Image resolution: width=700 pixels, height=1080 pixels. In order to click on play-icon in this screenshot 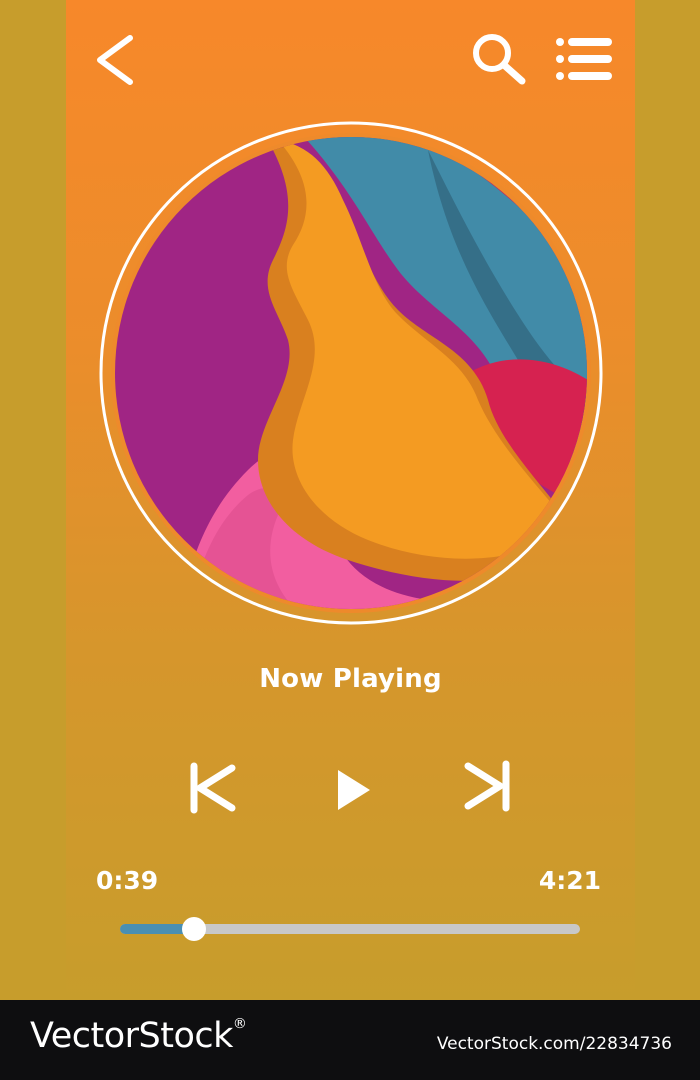, I will do `click(353, 788)`.